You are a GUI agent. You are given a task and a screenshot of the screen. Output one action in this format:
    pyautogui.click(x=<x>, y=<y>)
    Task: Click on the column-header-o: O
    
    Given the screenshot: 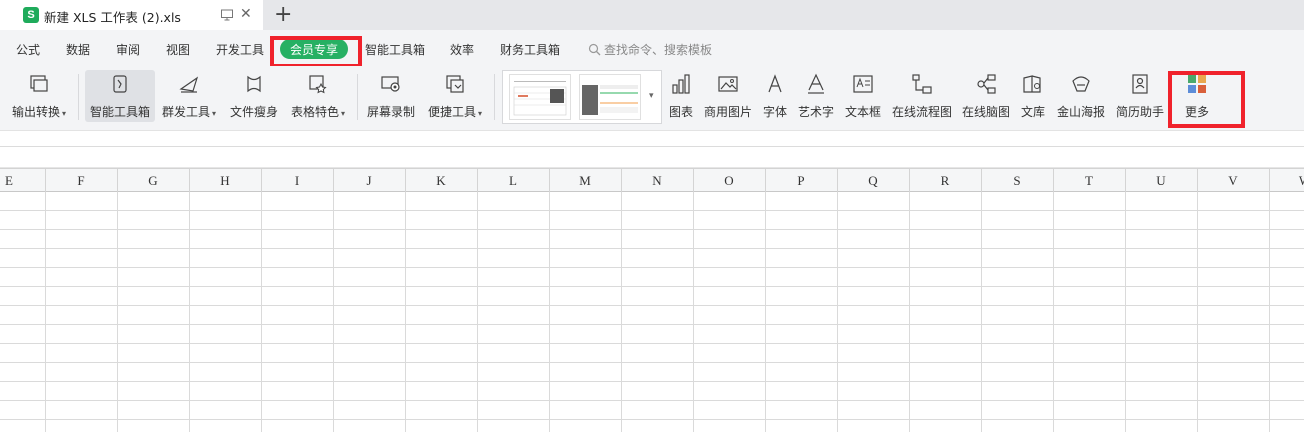 What is the action you would take?
    pyautogui.click(x=729, y=181)
    